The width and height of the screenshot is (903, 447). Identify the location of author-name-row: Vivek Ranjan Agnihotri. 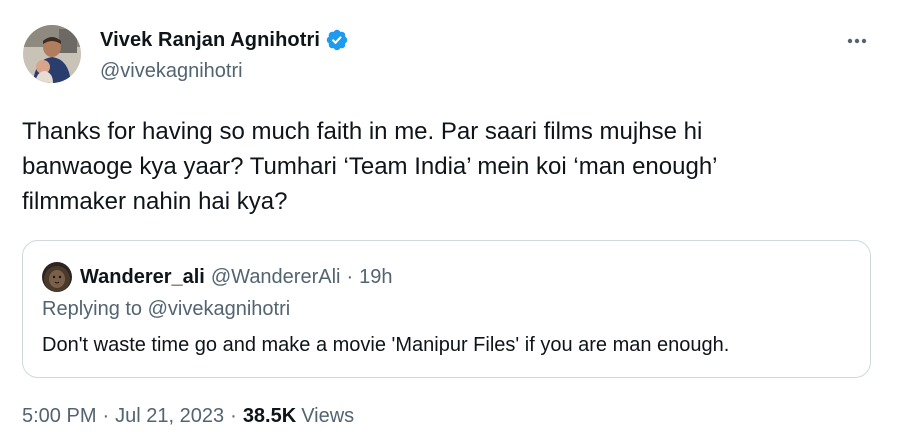
(224, 40).